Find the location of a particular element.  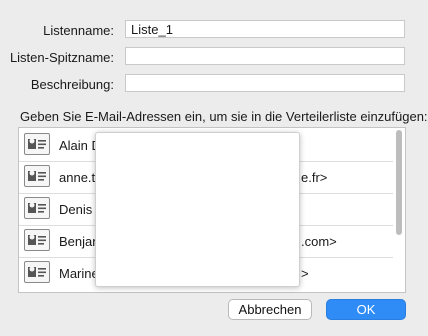

ok-button: OK is located at coordinates (366, 309).